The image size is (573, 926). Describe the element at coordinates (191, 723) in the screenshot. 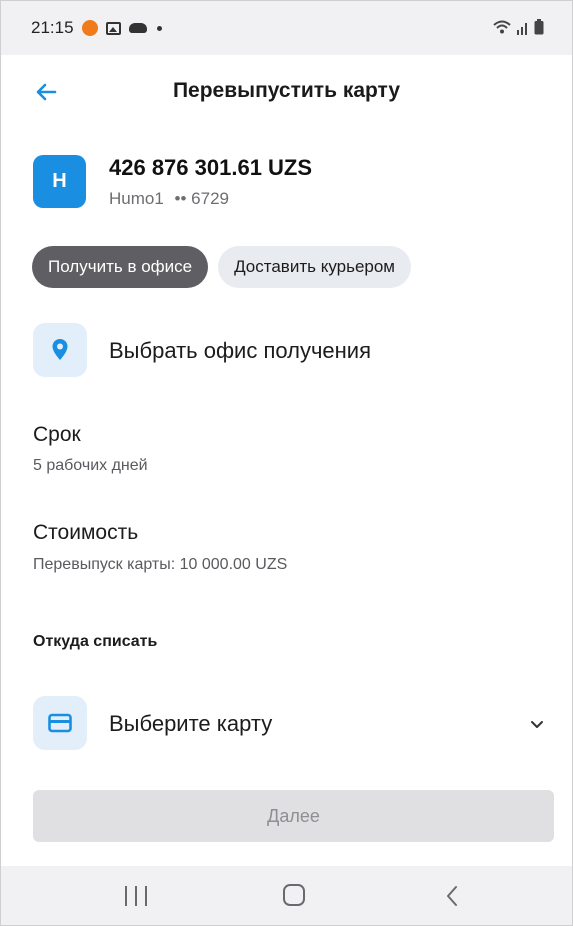

I see `card-select-label: Выберите карту` at that location.